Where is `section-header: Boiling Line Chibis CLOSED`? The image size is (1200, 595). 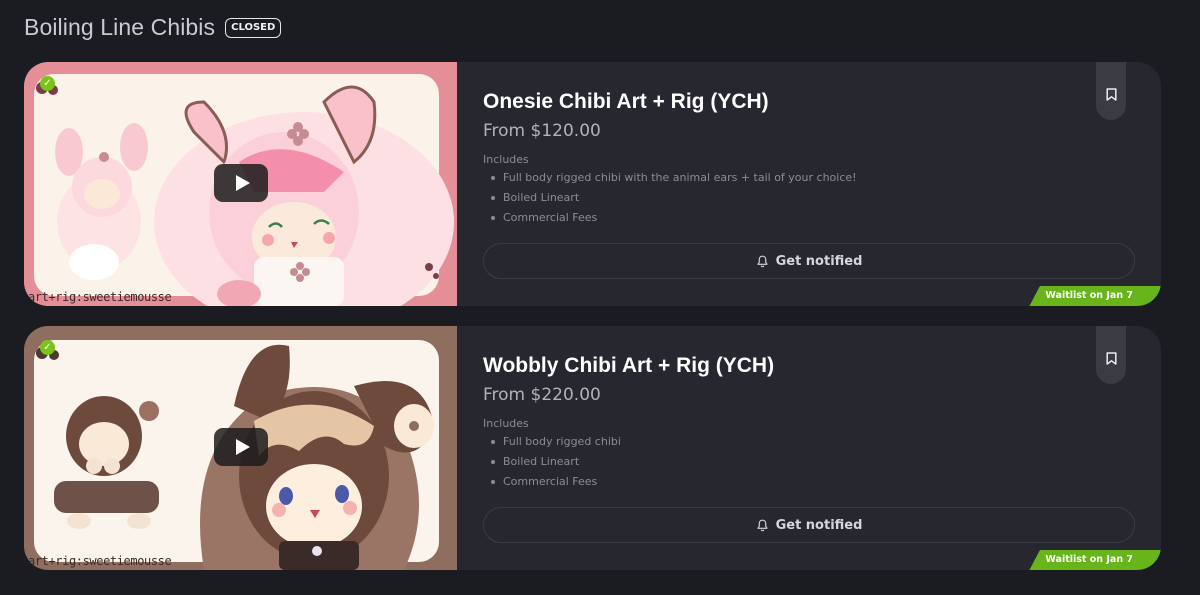 section-header: Boiling Line Chibis CLOSED is located at coordinates (153, 27).